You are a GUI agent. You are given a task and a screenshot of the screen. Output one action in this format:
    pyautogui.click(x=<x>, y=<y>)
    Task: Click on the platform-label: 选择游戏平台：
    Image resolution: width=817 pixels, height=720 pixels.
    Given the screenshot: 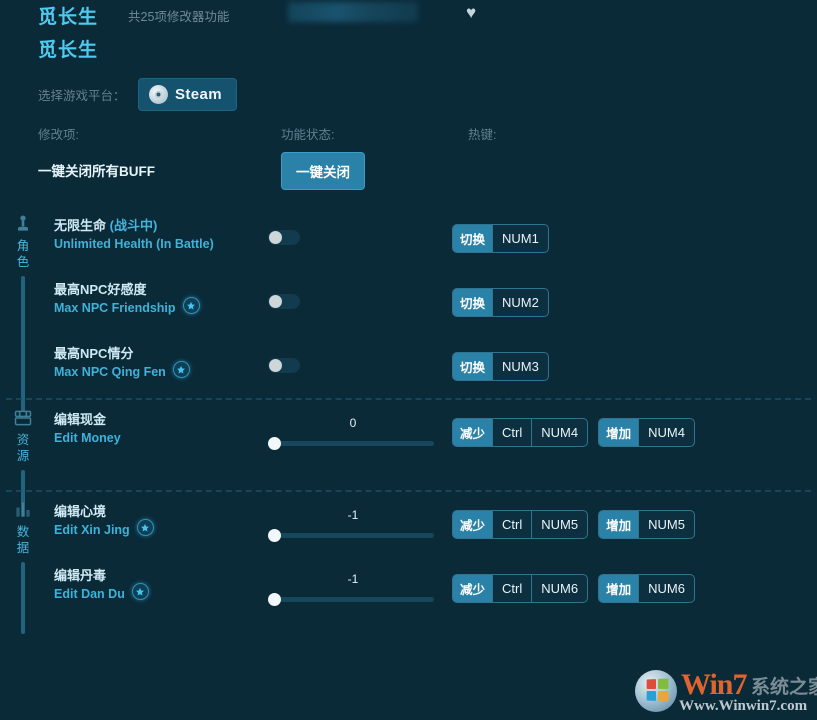 What is the action you would take?
    pyautogui.click(x=82, y=95)
    